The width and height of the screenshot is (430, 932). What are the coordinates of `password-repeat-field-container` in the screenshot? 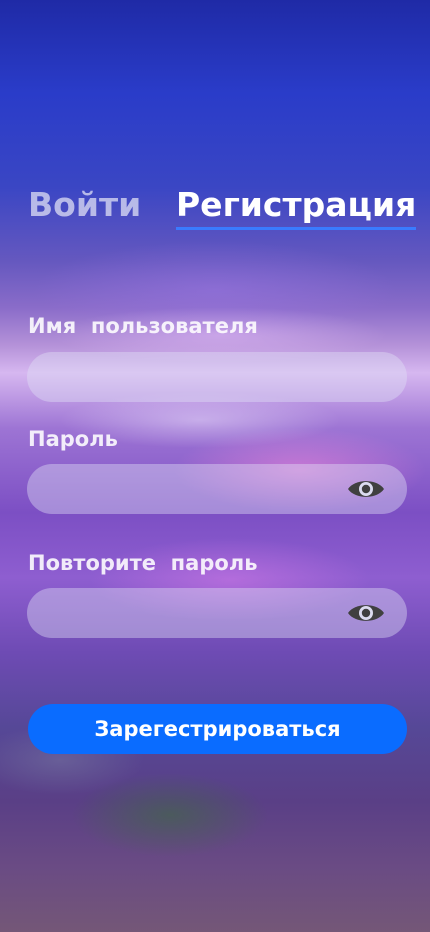 It's located at (217, 613).